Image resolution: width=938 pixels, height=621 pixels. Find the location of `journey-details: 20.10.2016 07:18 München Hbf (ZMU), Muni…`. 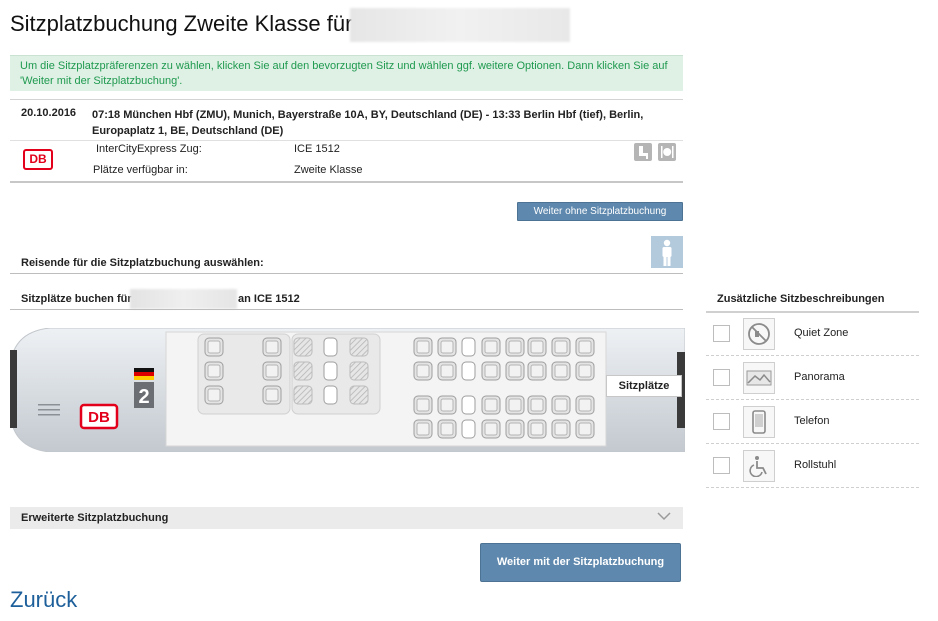

journey-details: 20.10.2016 07:18 München Hbf (ZMU), Muni… is located at coordinates (346, 141).